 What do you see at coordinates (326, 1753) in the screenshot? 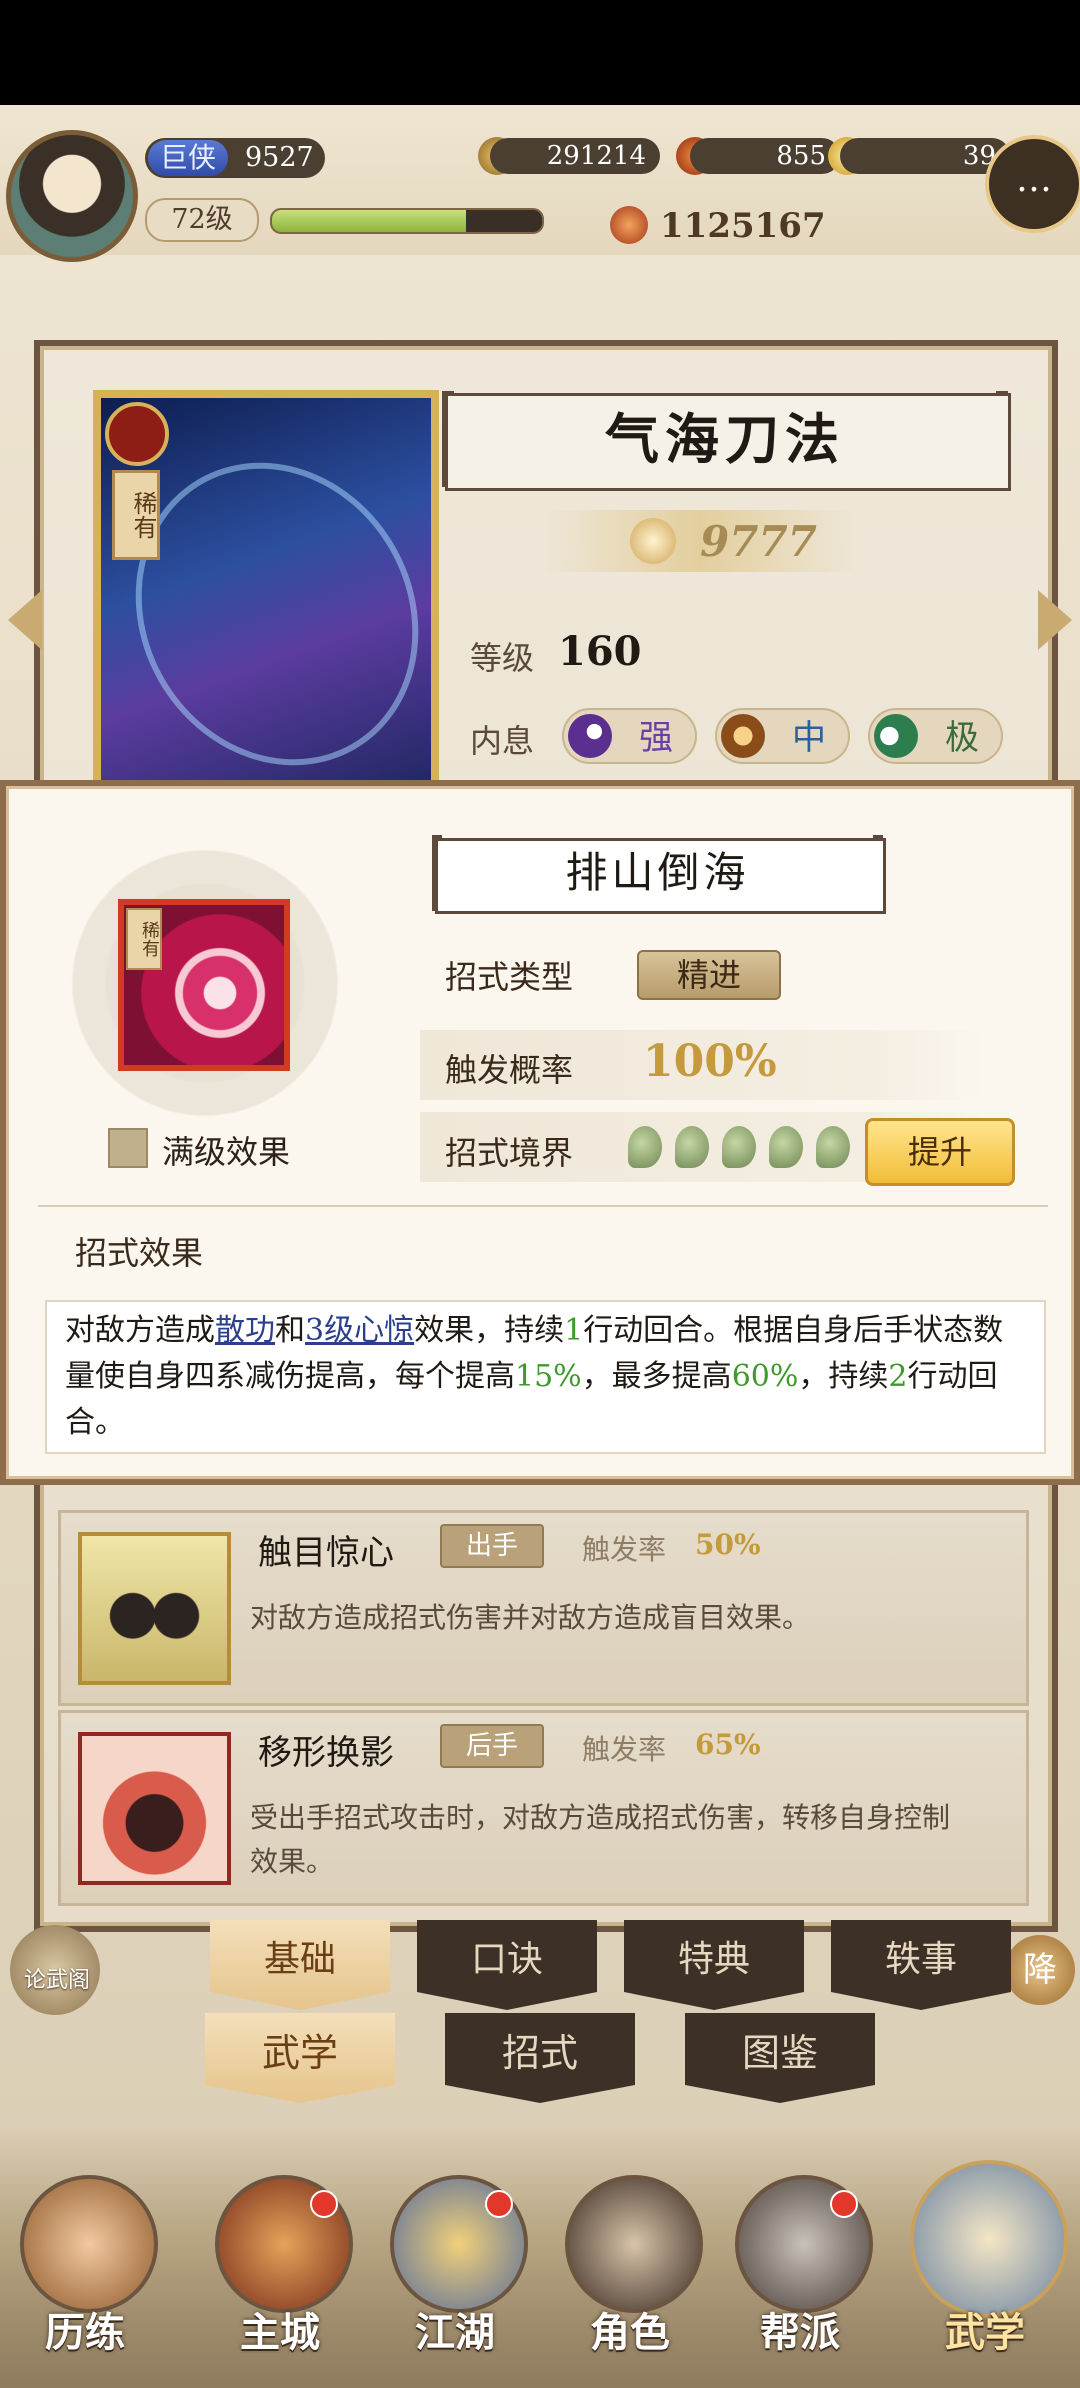
I see `move-name: 移形换影` at bounding box center [326, 1753].